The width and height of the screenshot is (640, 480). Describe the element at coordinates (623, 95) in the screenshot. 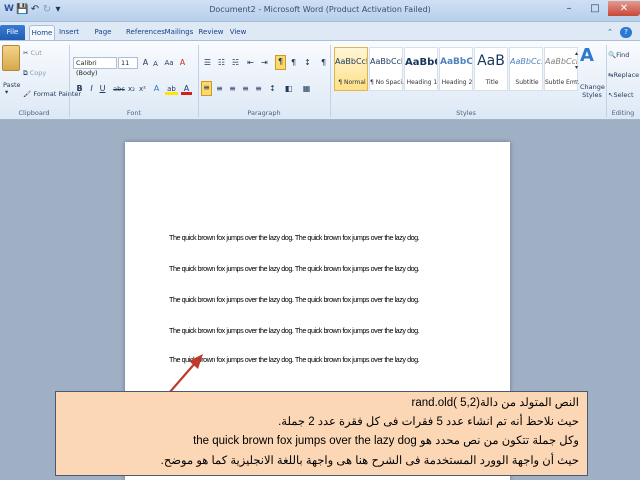

I see `select-label: Select` at that location.